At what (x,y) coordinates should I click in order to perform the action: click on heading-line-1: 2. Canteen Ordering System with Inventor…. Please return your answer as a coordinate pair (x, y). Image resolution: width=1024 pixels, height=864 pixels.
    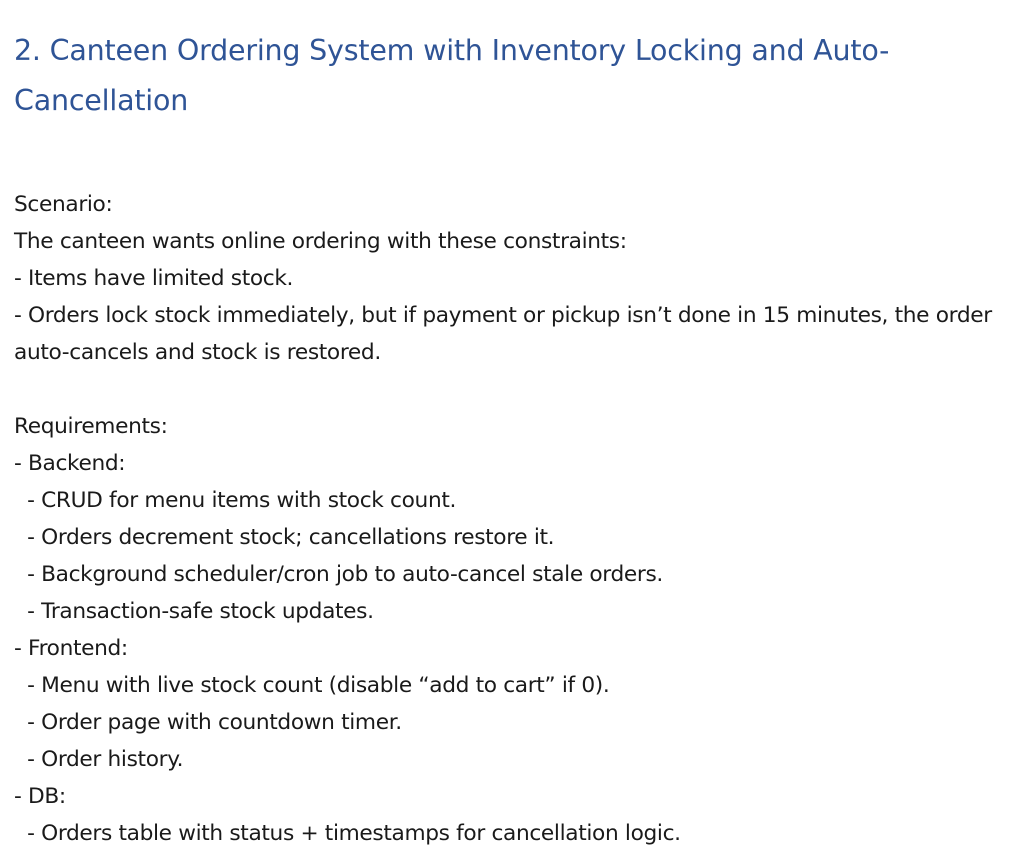
    Looking at the image, I should click on (452, 50).